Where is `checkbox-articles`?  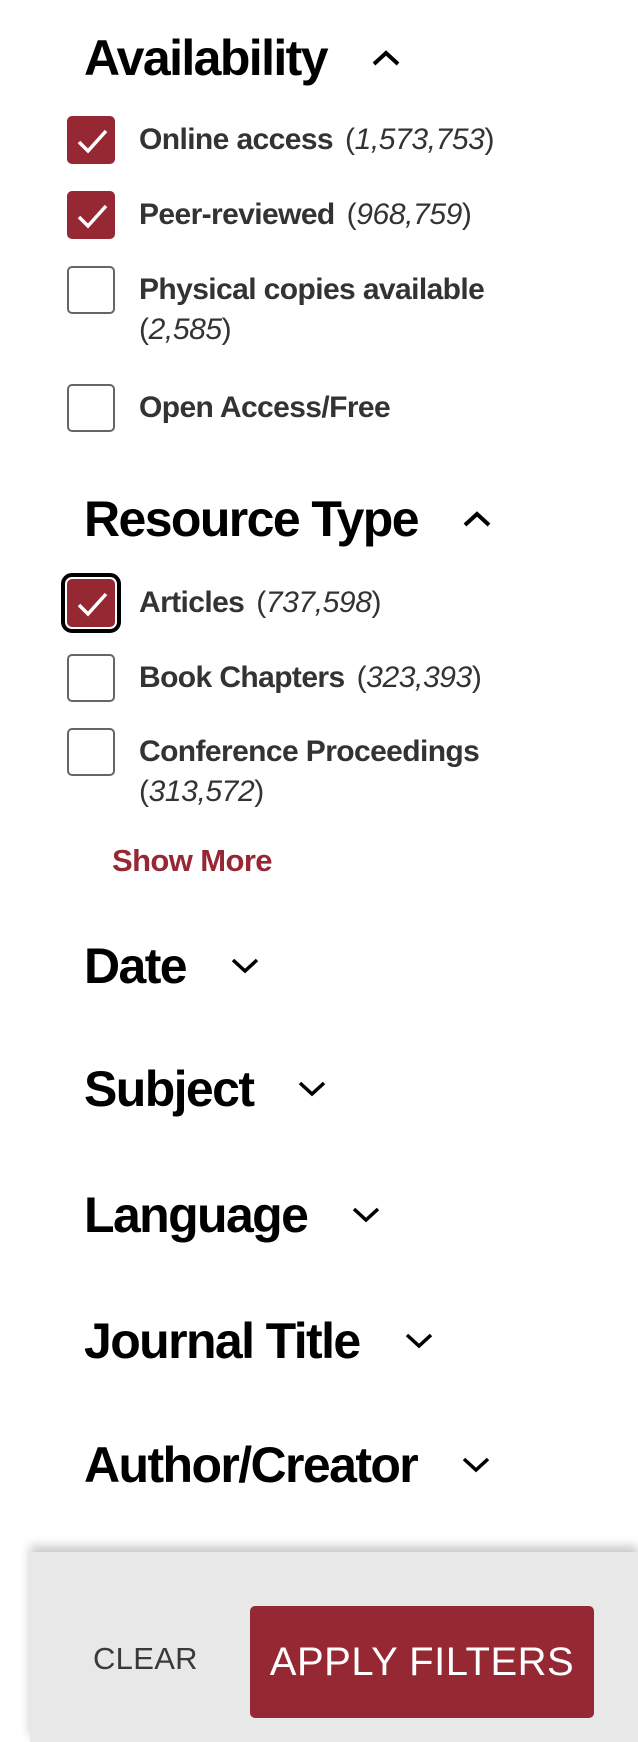 checkbox-articles is located at coordinates (91, 603).